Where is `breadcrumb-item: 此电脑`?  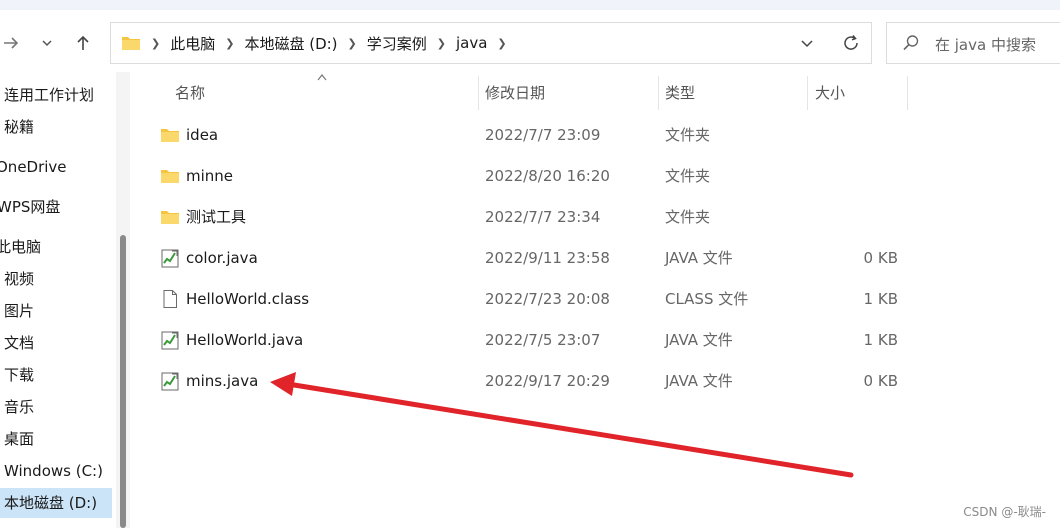
breadcrumb-item: 此电脑 is located at coordinates (192, 43).